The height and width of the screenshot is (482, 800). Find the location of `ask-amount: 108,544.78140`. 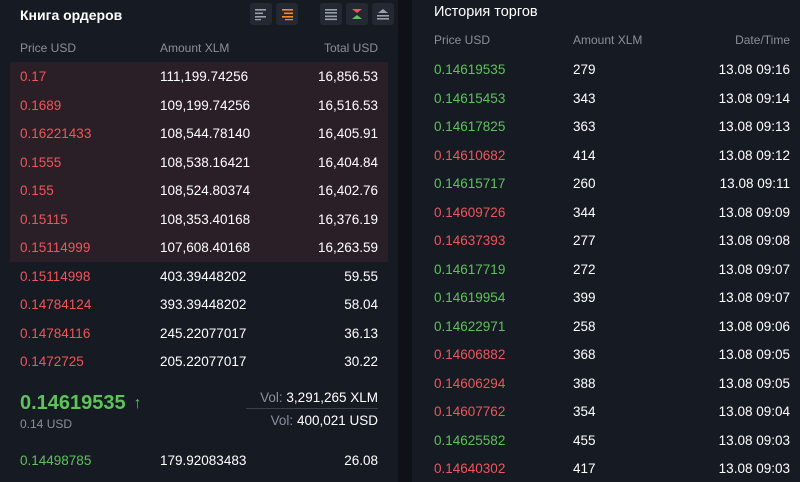

ask-amount: 108,544.78140 is located at coordinates (205, 133).